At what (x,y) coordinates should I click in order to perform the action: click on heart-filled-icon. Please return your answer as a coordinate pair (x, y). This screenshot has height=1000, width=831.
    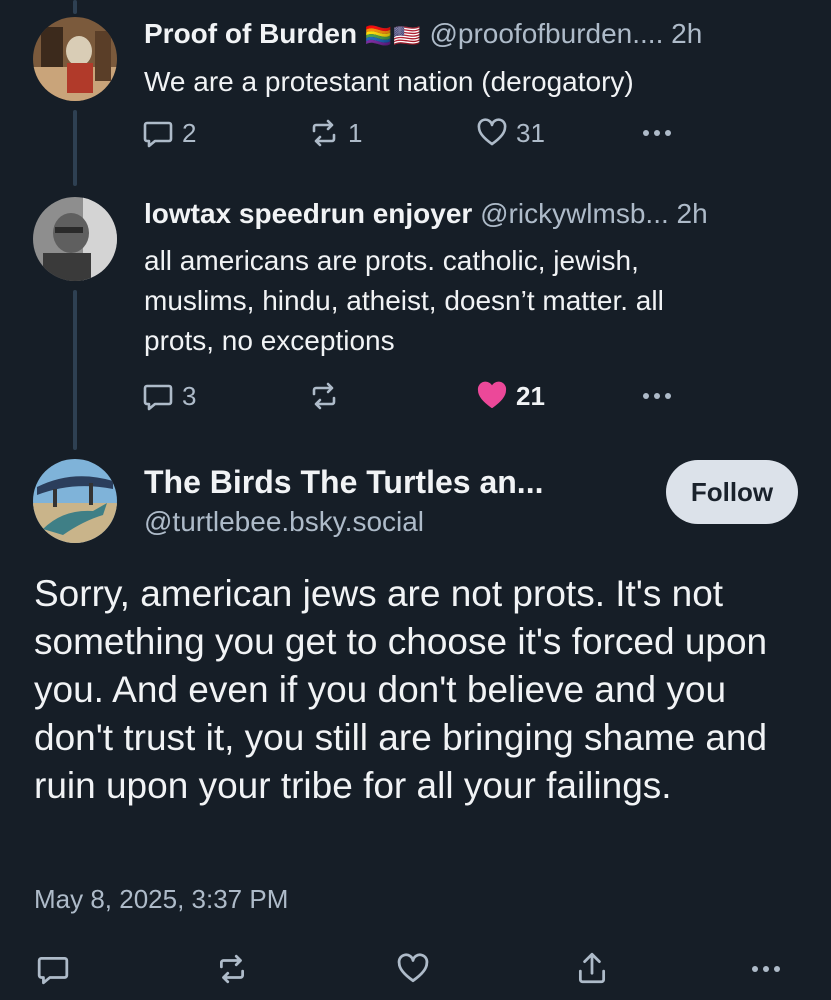
    Looking at the image, I should click on (492, 394).